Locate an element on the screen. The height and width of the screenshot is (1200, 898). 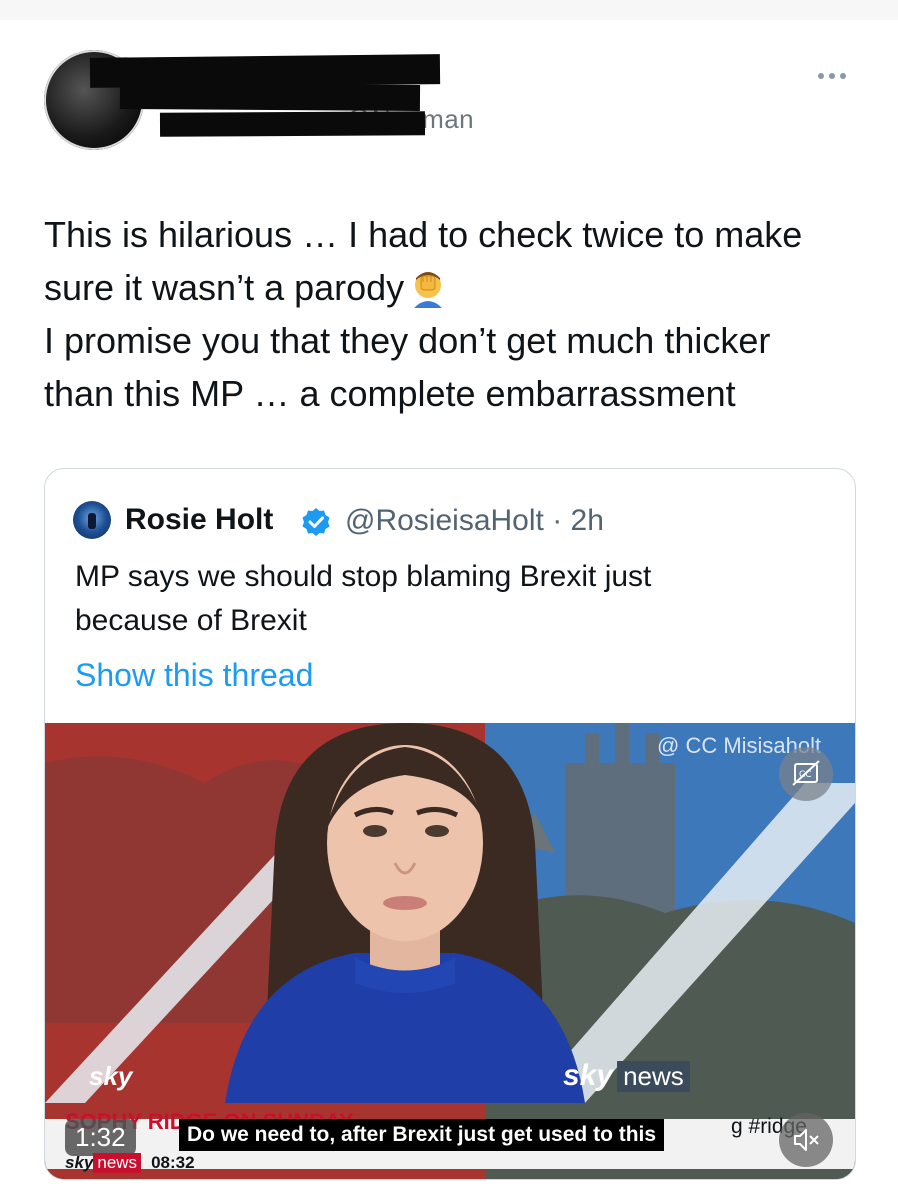
show-thread-link: Show this thread is located at coordinates (194, 675).